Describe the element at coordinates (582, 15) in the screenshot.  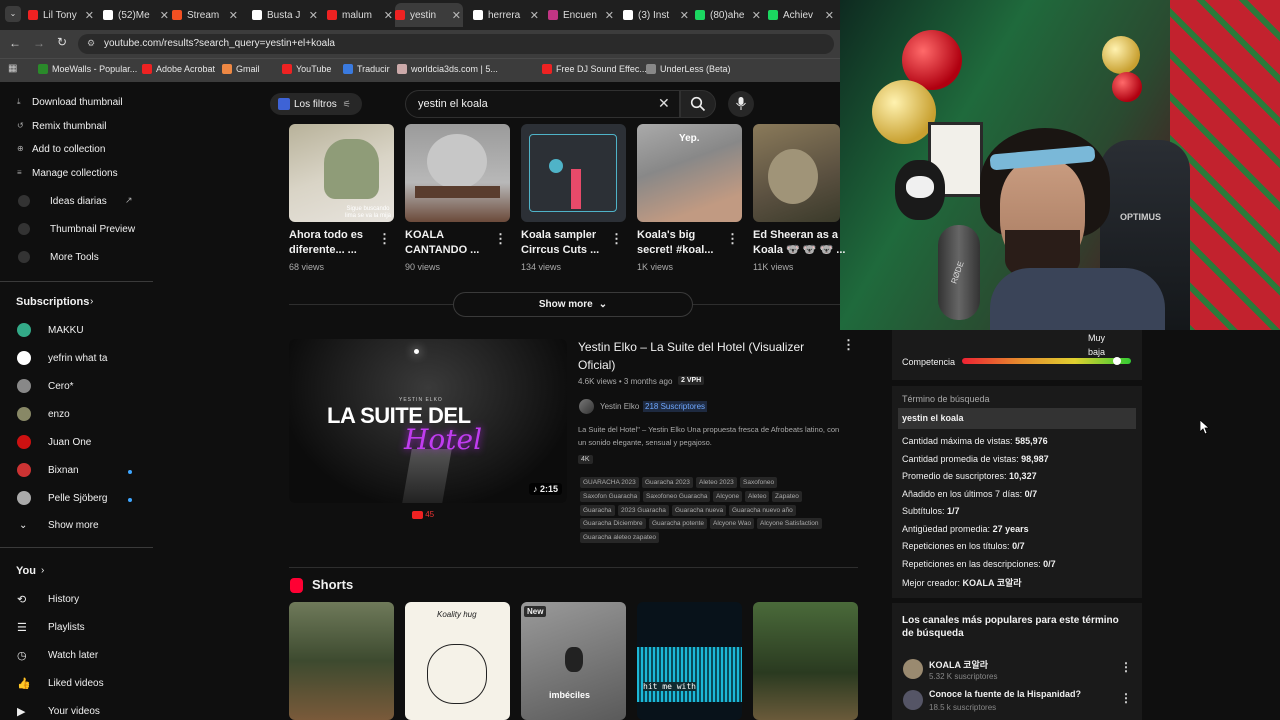
I see `browser-tab: Encuen ✕` at that location.